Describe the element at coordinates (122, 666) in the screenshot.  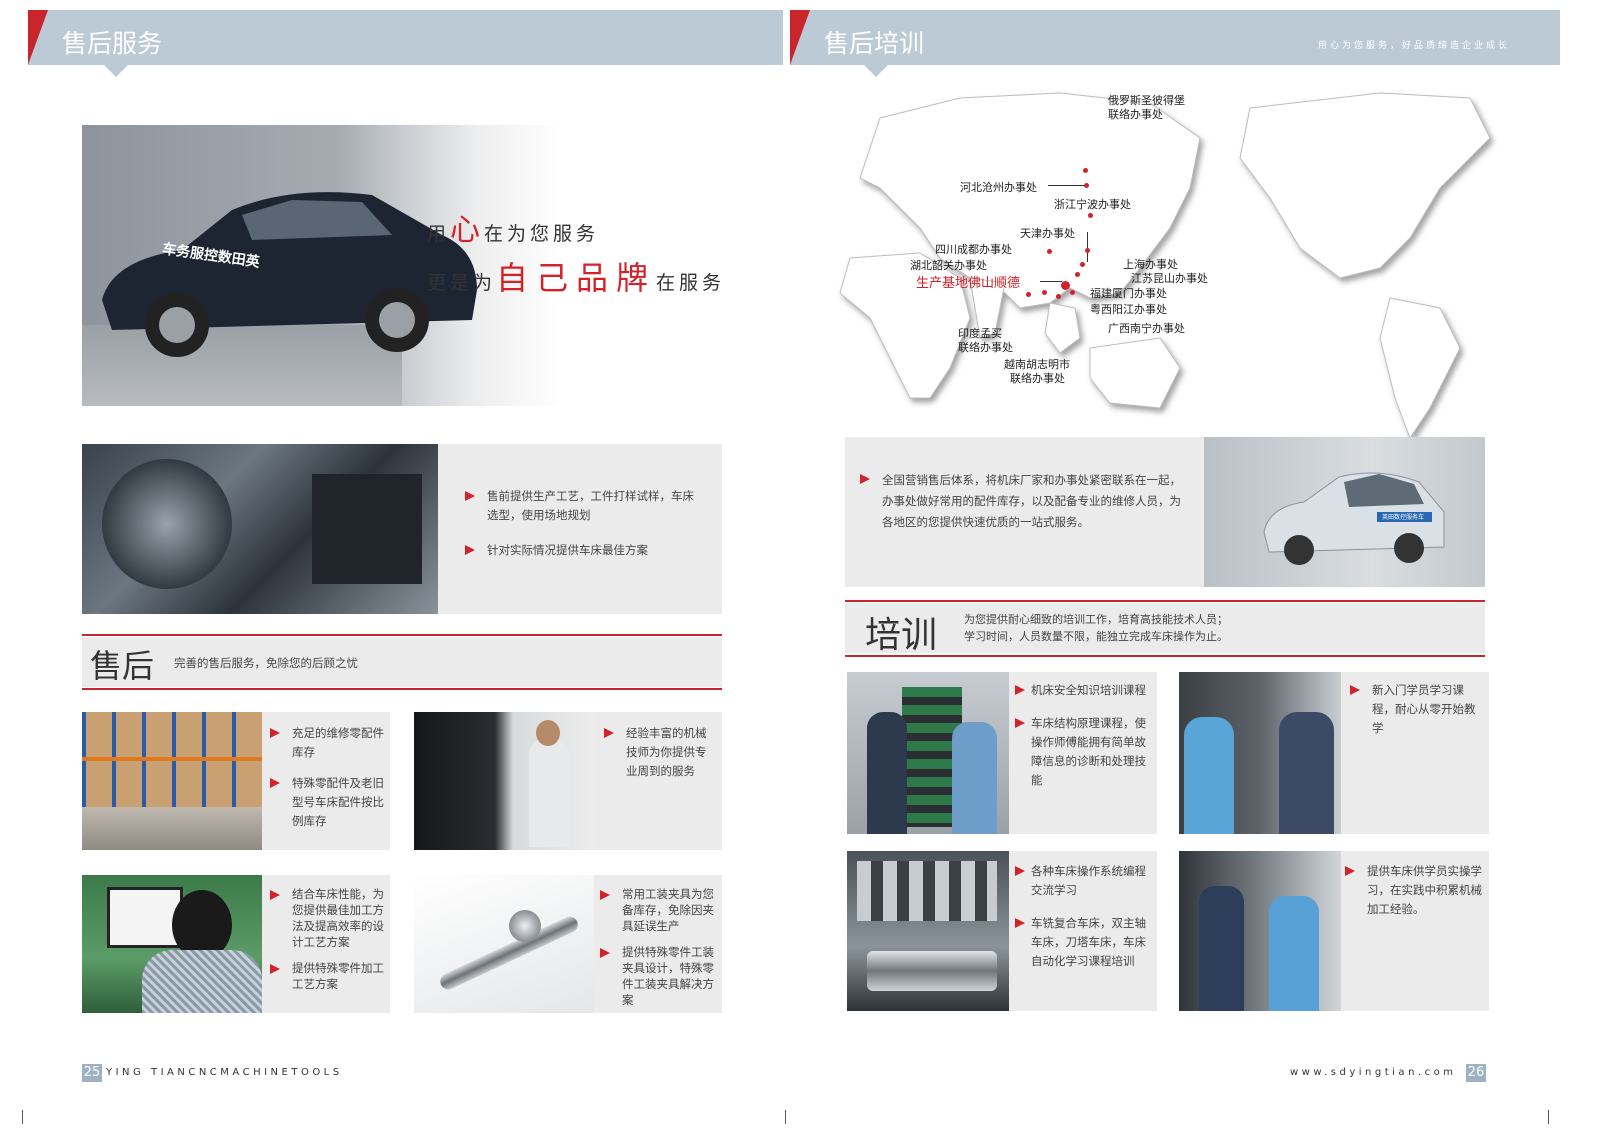
I see `aftersale-heading: 售后` at that location.